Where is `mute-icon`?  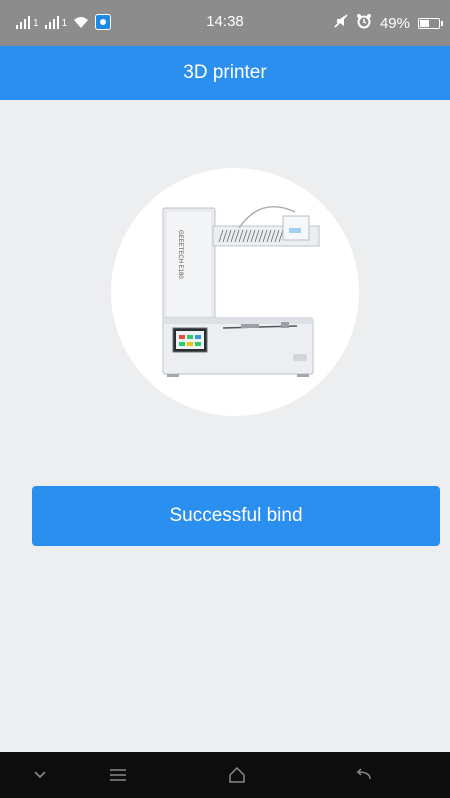
mute-icon is located at coordinates (341, 23).